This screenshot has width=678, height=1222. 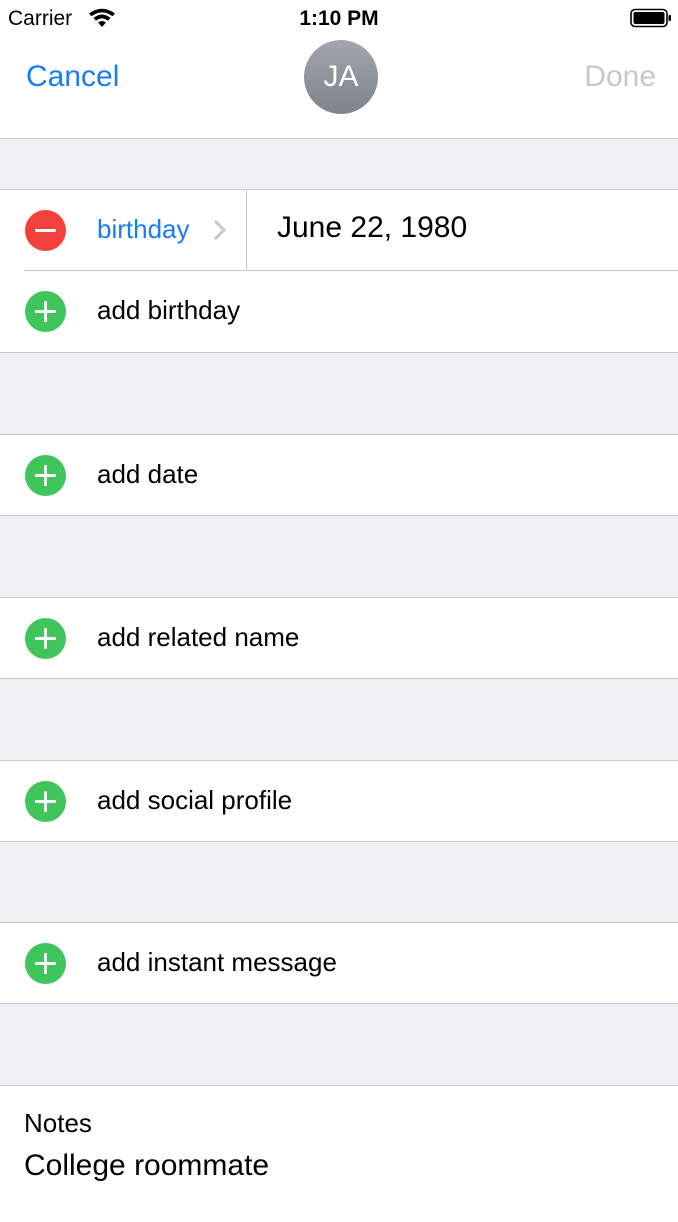 What do you see at coordinates (217, 962) in the screenshot?
I see `add-instant-message-label: add instant message` at bounding box center [217, 962].